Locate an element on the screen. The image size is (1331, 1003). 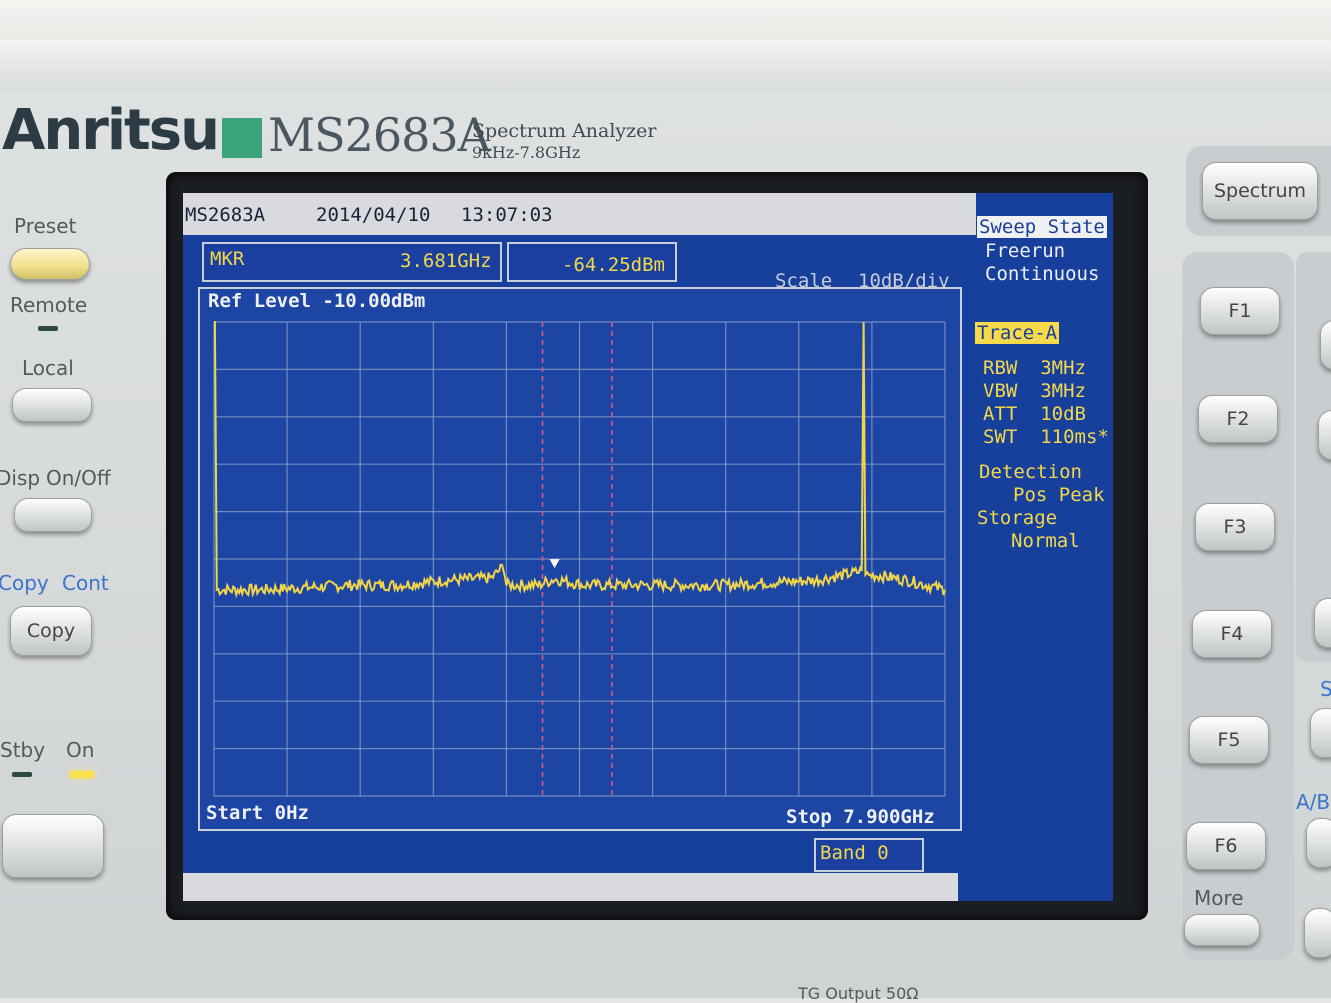
spectrum-button: Spectrum is located at coordinates (1260, 191).